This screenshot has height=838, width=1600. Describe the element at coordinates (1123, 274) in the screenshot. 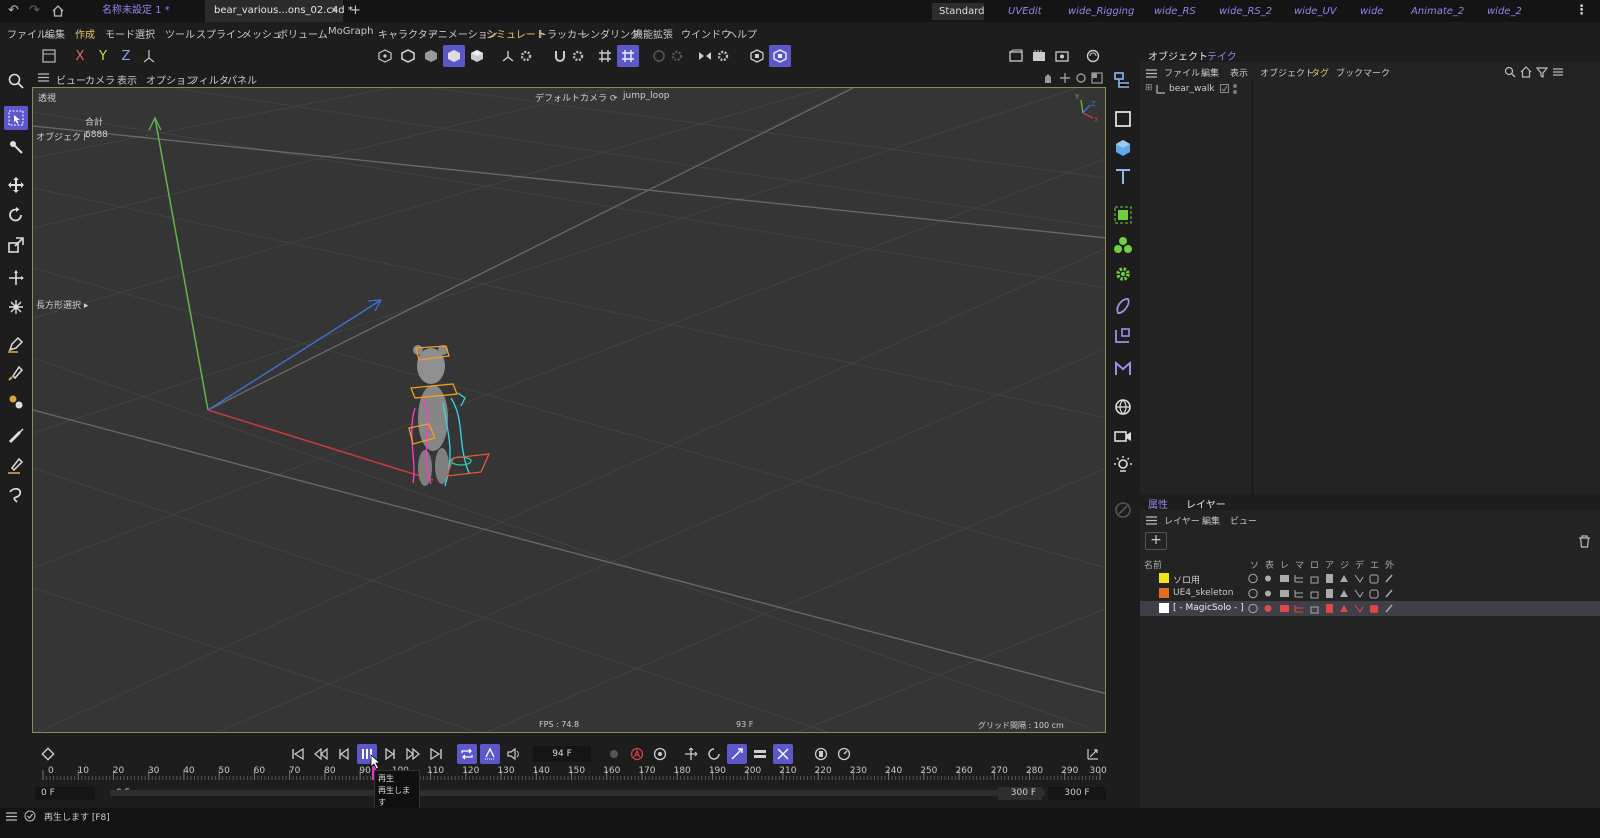

I see `effector-gear-icon` at that location.